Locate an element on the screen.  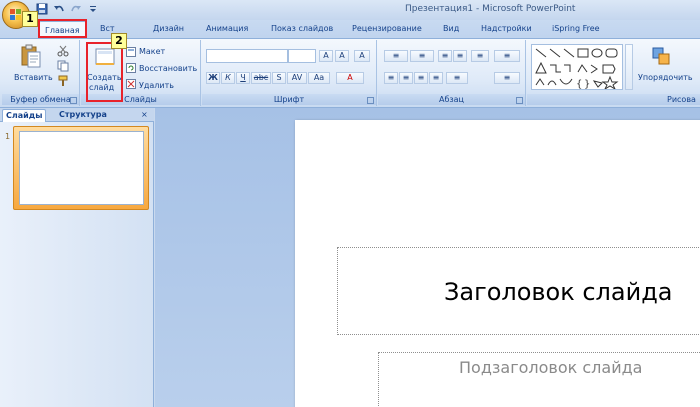
tab-slides: Слайды is located at coordinates (24, 115).